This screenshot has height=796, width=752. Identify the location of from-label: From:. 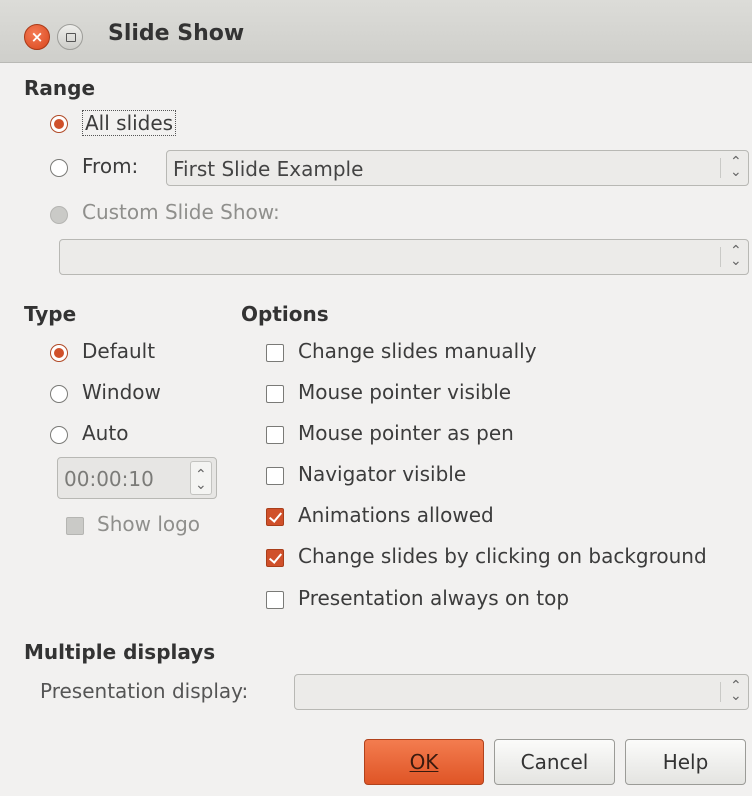
(110, 166).